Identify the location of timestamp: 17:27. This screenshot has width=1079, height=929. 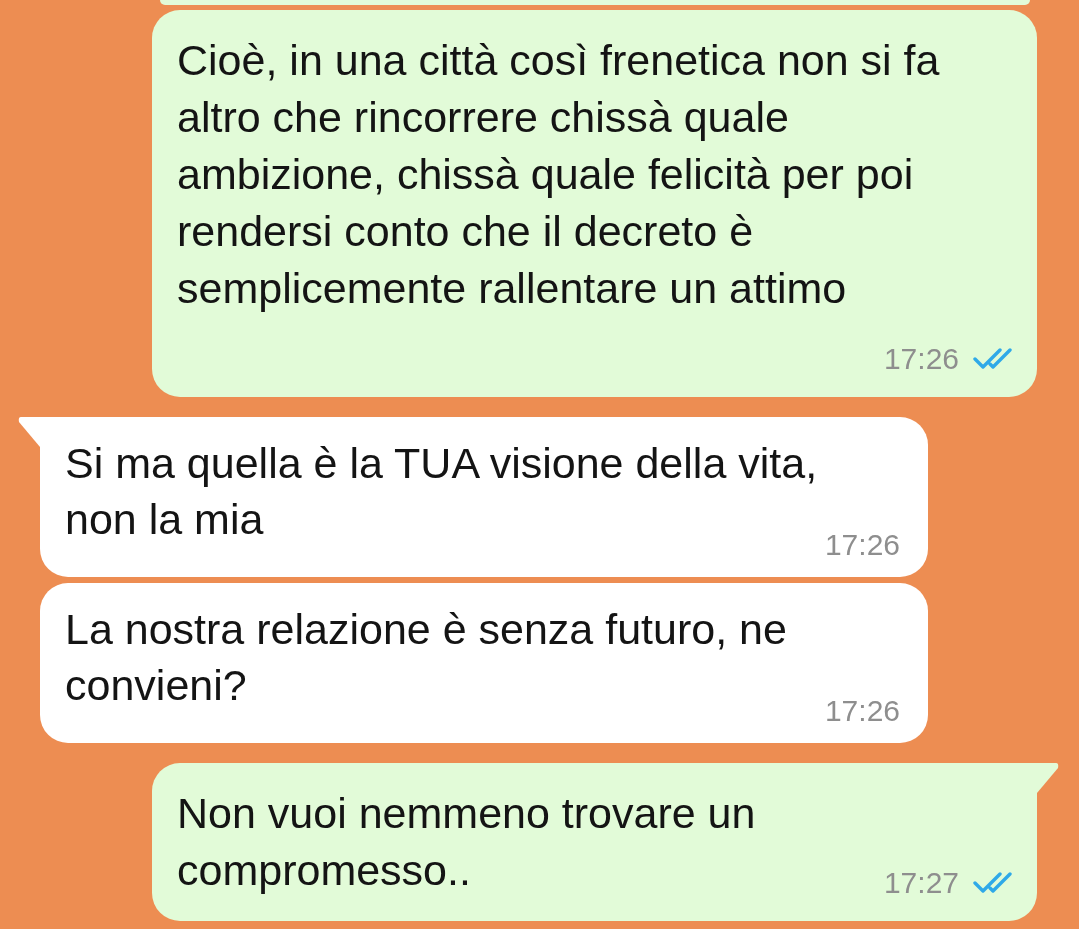
(921, 883).